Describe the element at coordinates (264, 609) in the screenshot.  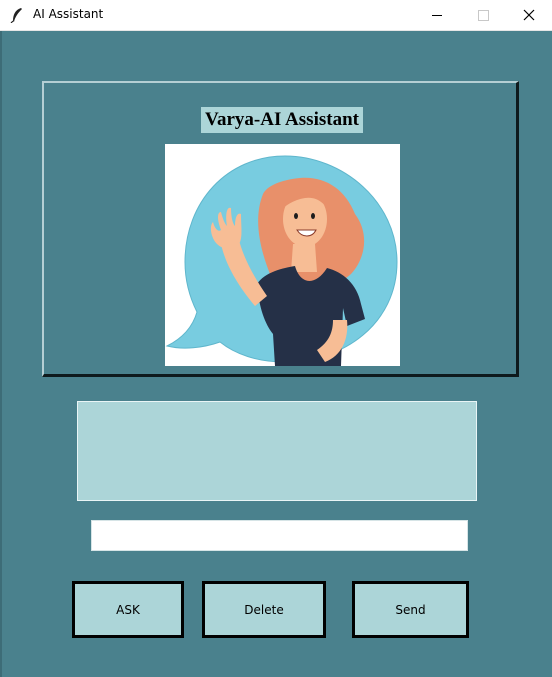
I see `delete-button: Delete` at that location.